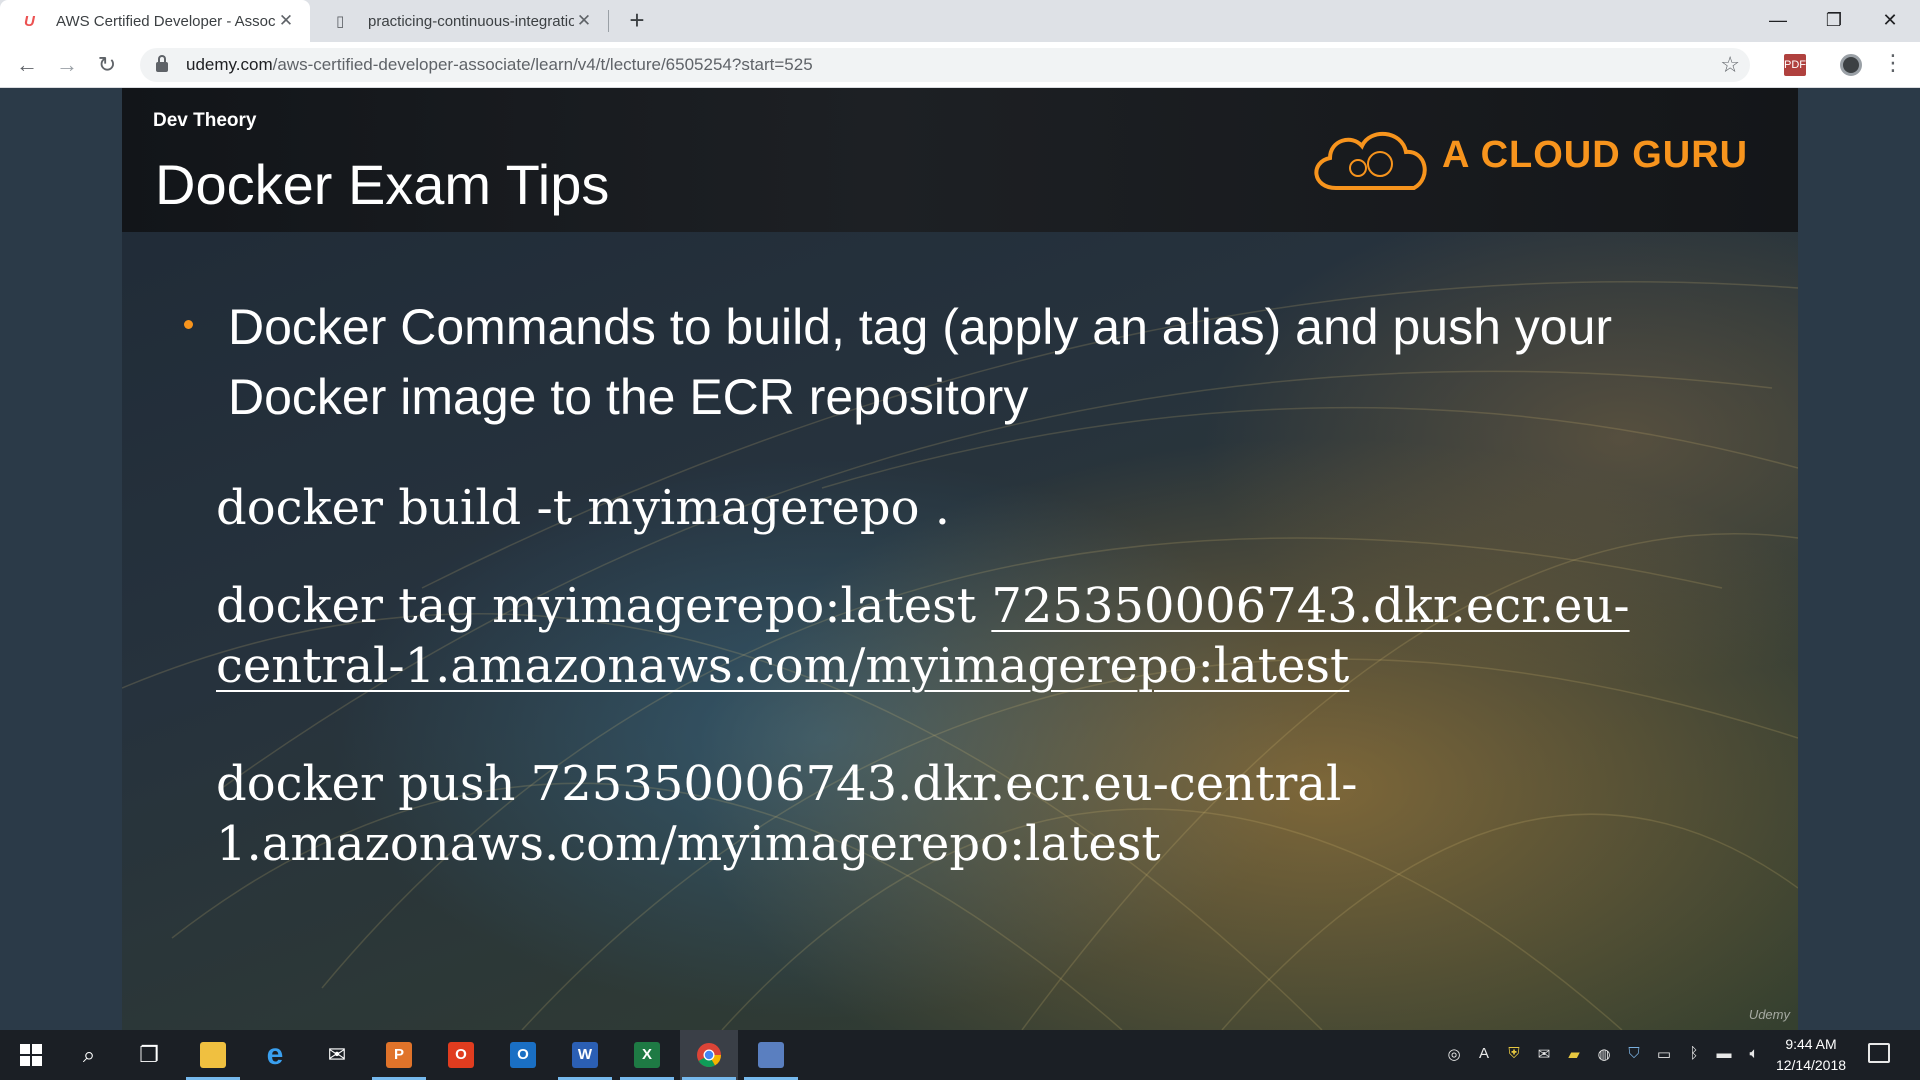 The width and height of the screenshot is (1920, 1080). What do you see at coordinates (1604, 1055) in the screenshot?
I see `tray-network-globe-icon: ◍` at bounding box center [1604, 1055].